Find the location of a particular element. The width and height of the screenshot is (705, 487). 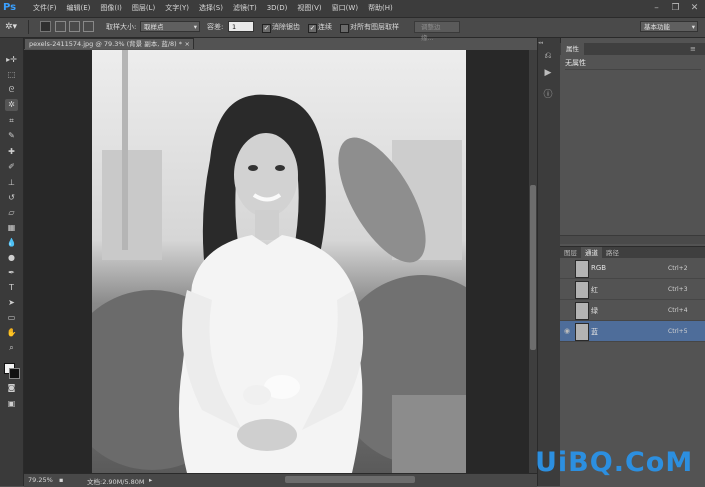

actions-play-icon: ▶ is located at coordinates (548, 73).